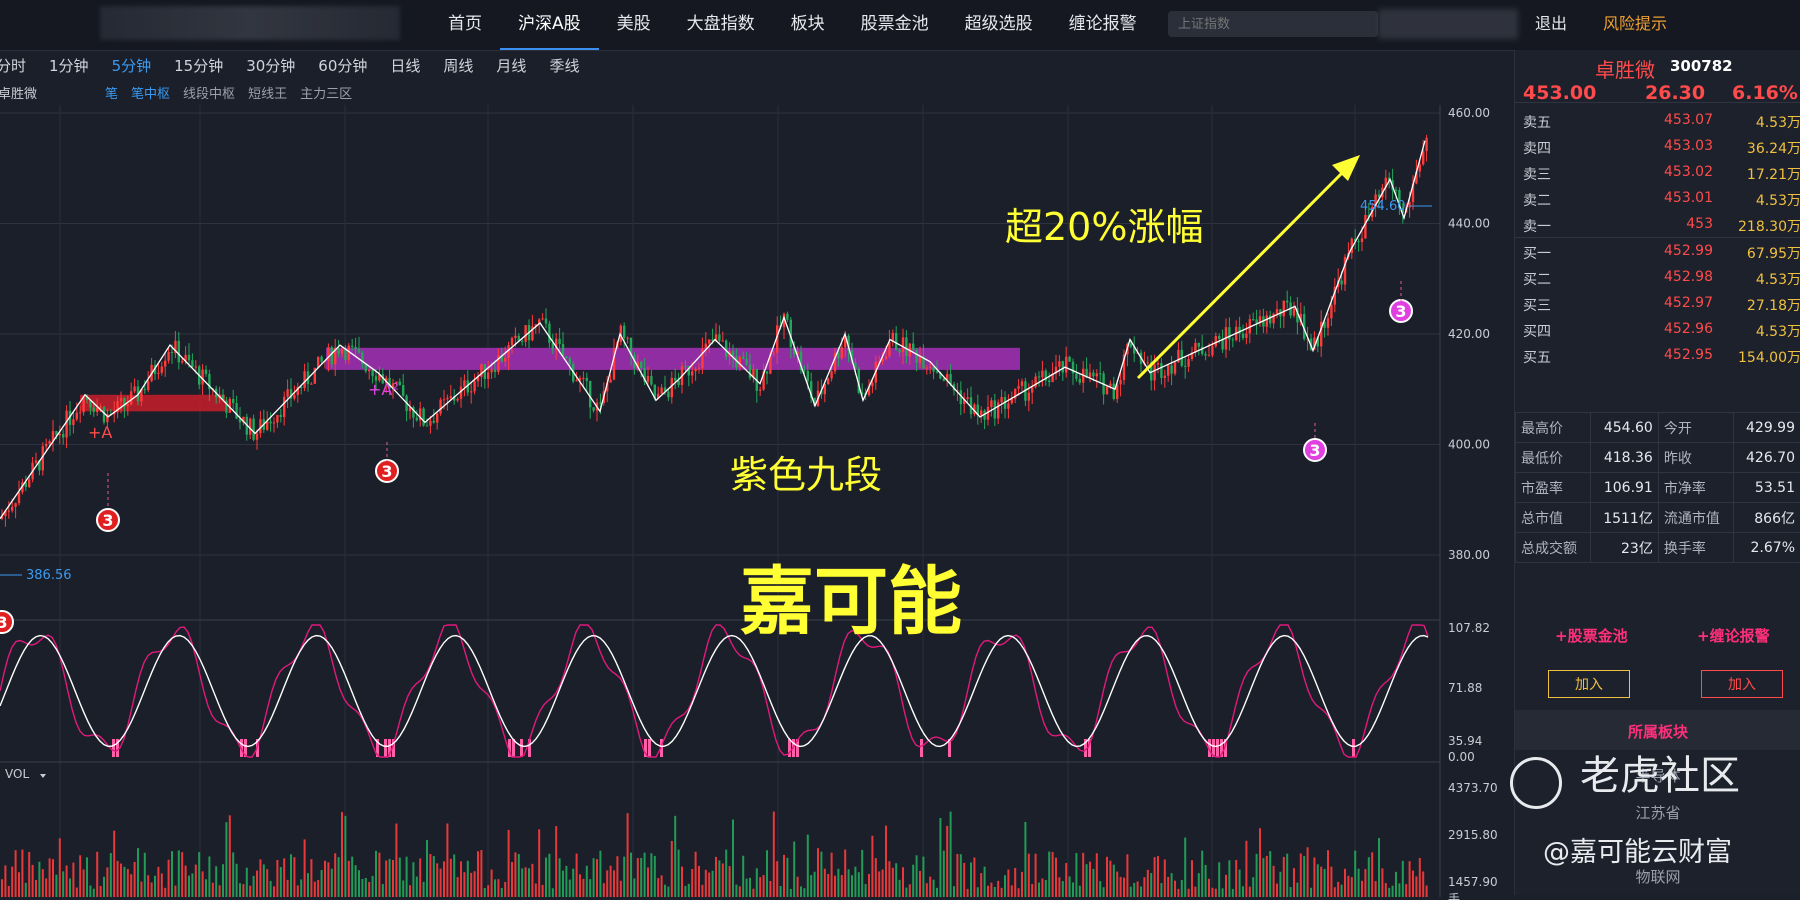 This screenshot has height=900, width=1800. Describe the element at coordinates (326, 92) in the screenshot. I see `indicator-tab: 主力三区` at that location.